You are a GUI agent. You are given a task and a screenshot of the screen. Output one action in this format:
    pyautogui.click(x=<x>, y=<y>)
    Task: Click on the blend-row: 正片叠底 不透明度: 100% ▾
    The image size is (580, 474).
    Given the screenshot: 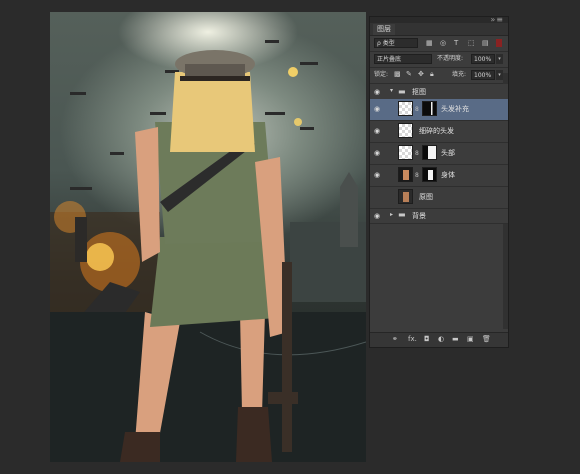 What is the action you would take?
    pyautogui.click(x=439, y=60)
    